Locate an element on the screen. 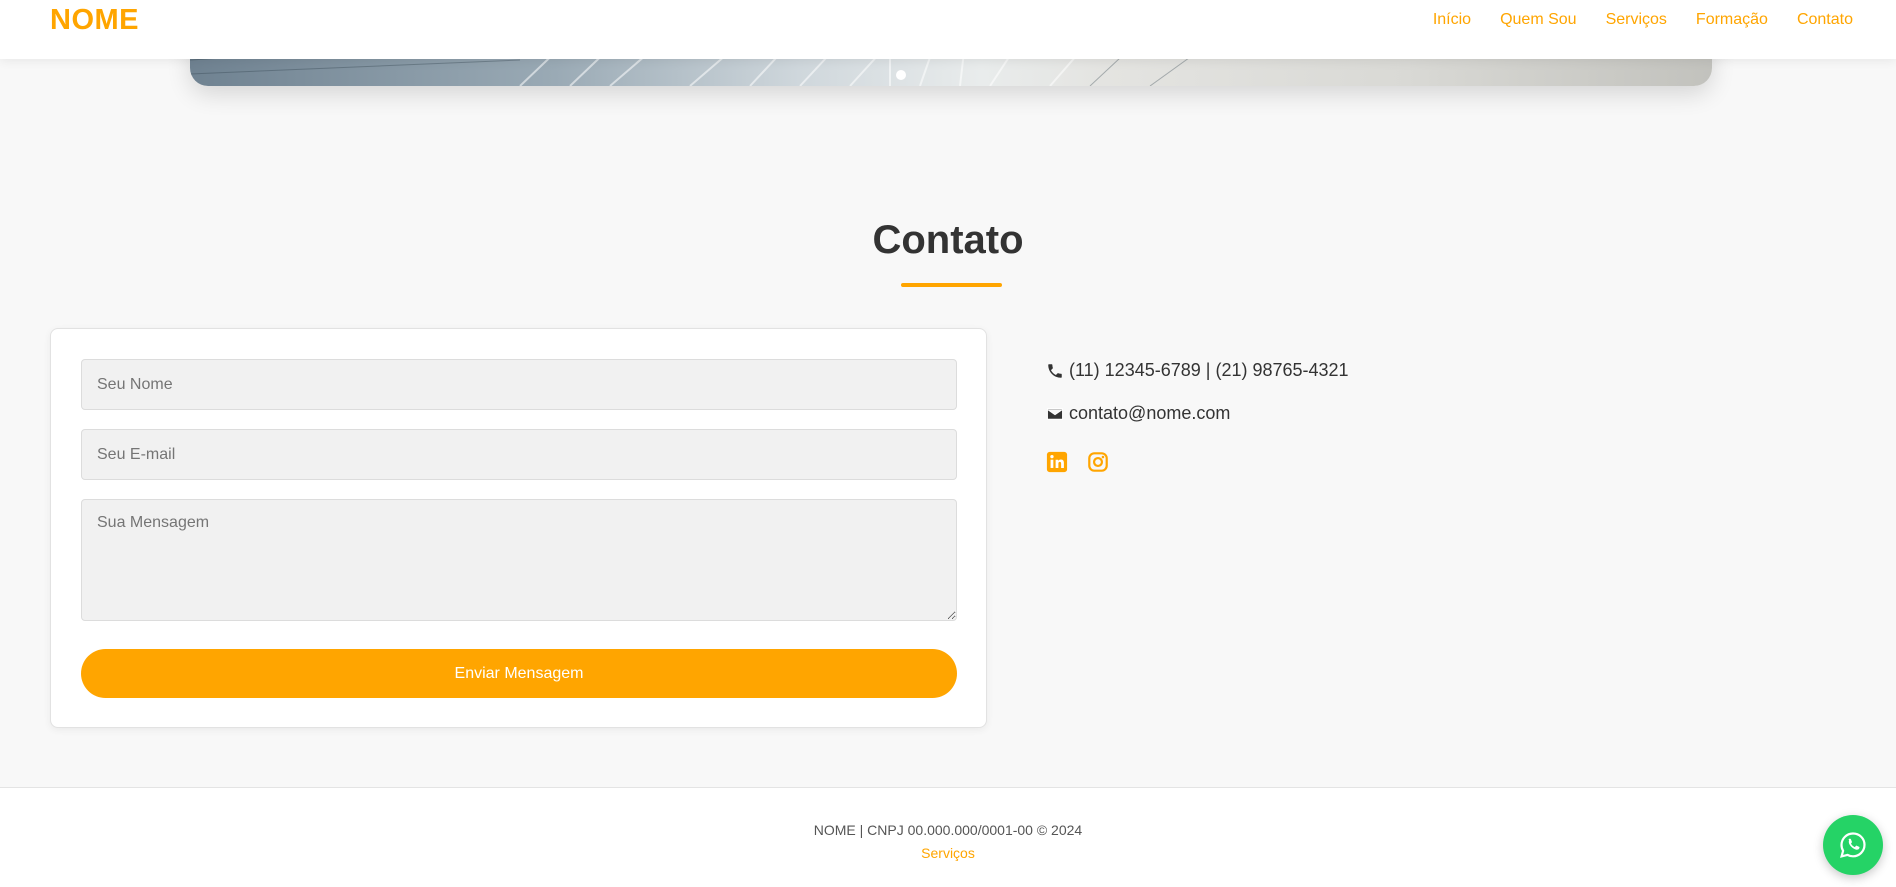  whatsapp-icon is located at coordinates (1853, 845).